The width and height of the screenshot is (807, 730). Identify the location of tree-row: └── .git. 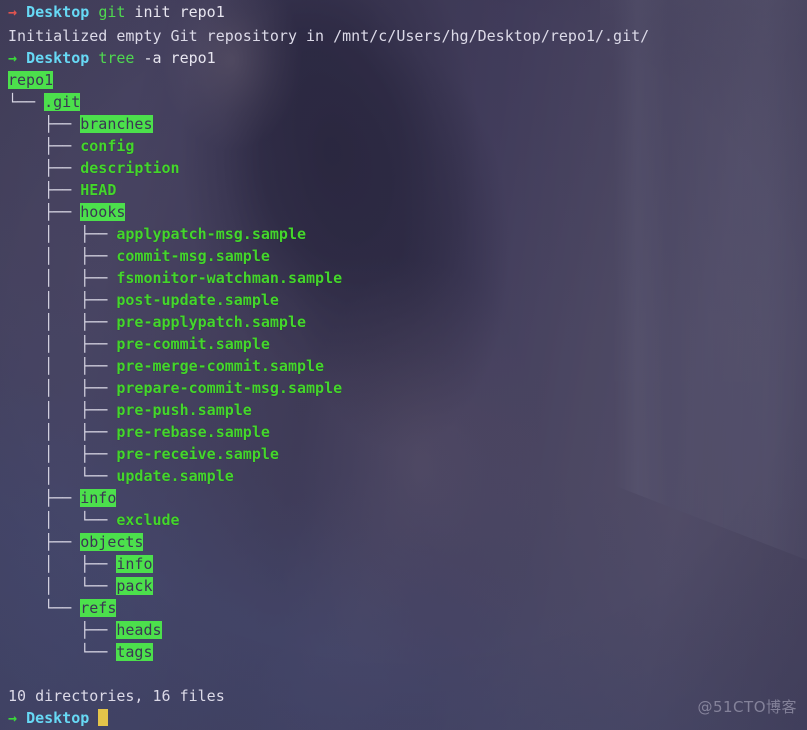
(403, 102).